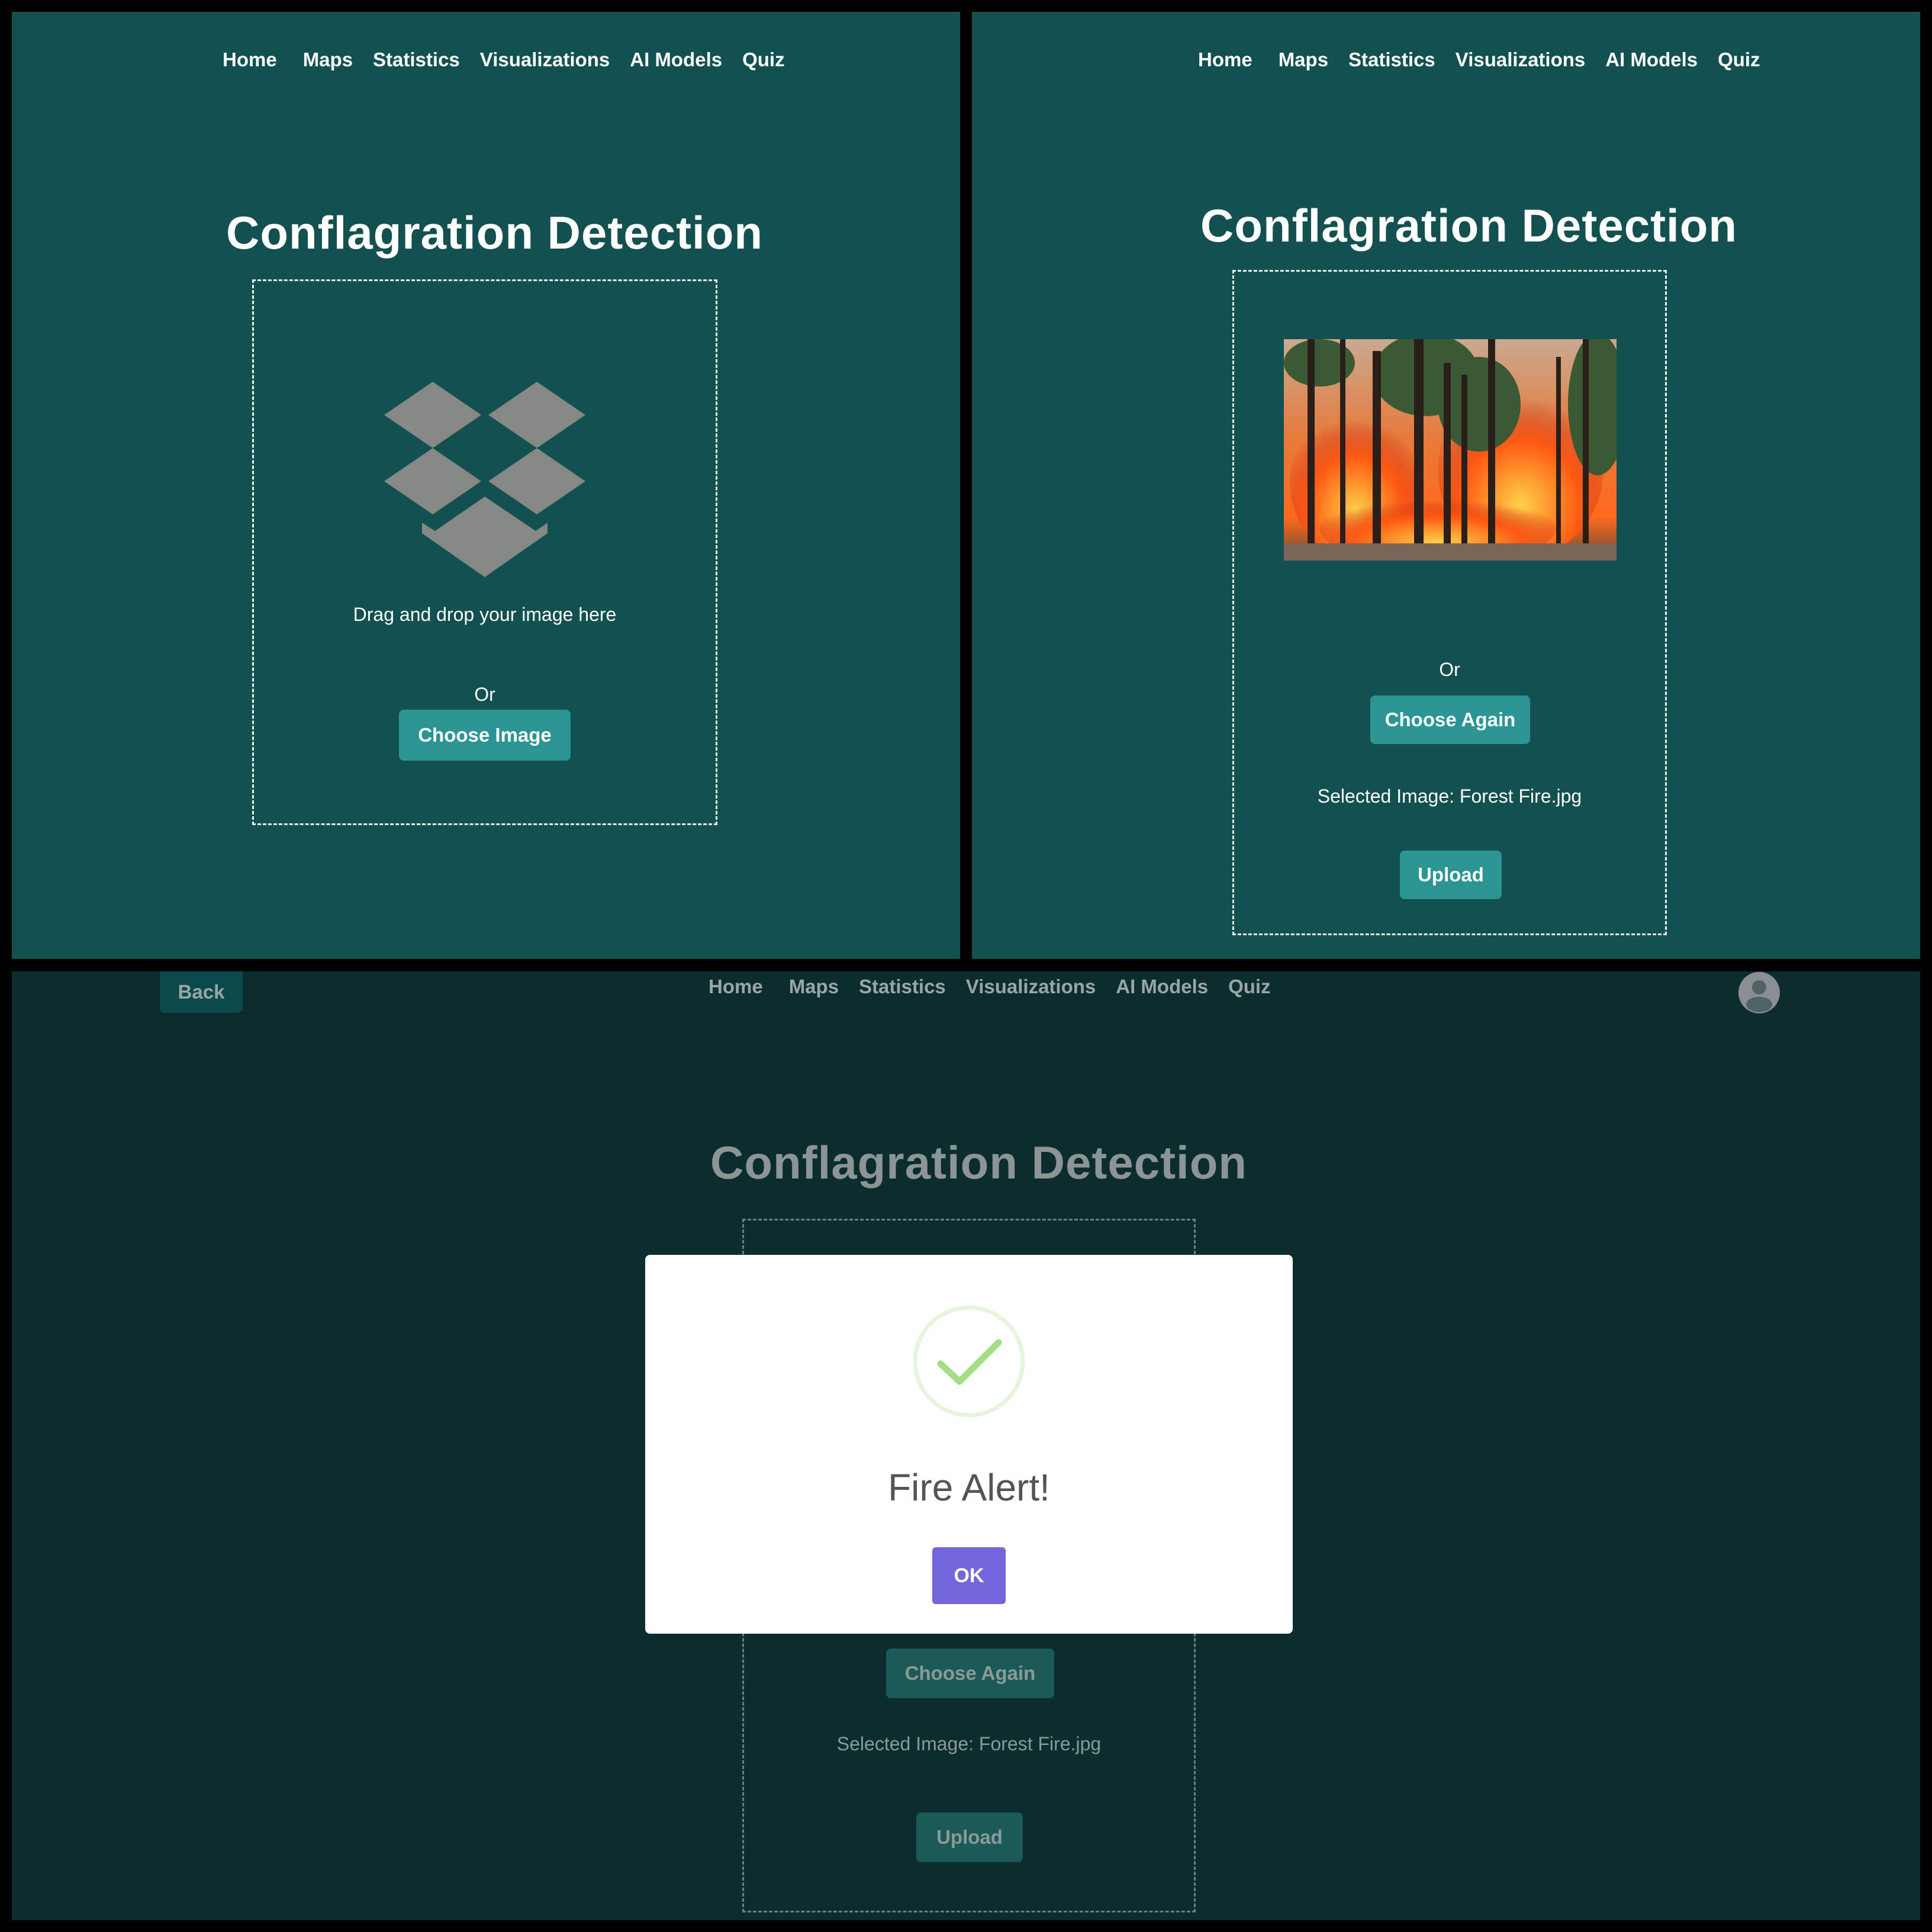 This screenshot has width=1932, height=1932. Describe the element at coordinates (969, 1575) in the screenshot. I see `ok-button: OK` at that location.